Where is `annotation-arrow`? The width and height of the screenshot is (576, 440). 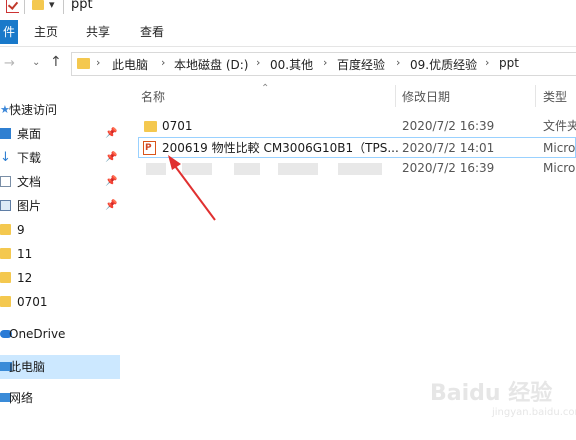 annotation-arrow is located at coordinates (192, 188).